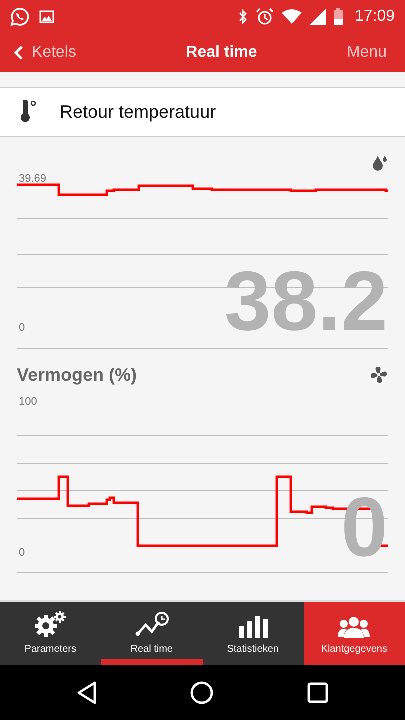  What do you see at coordinates (50, 624) in the screenshot?
I see `gears-icon` at bounding box center [50, 624].